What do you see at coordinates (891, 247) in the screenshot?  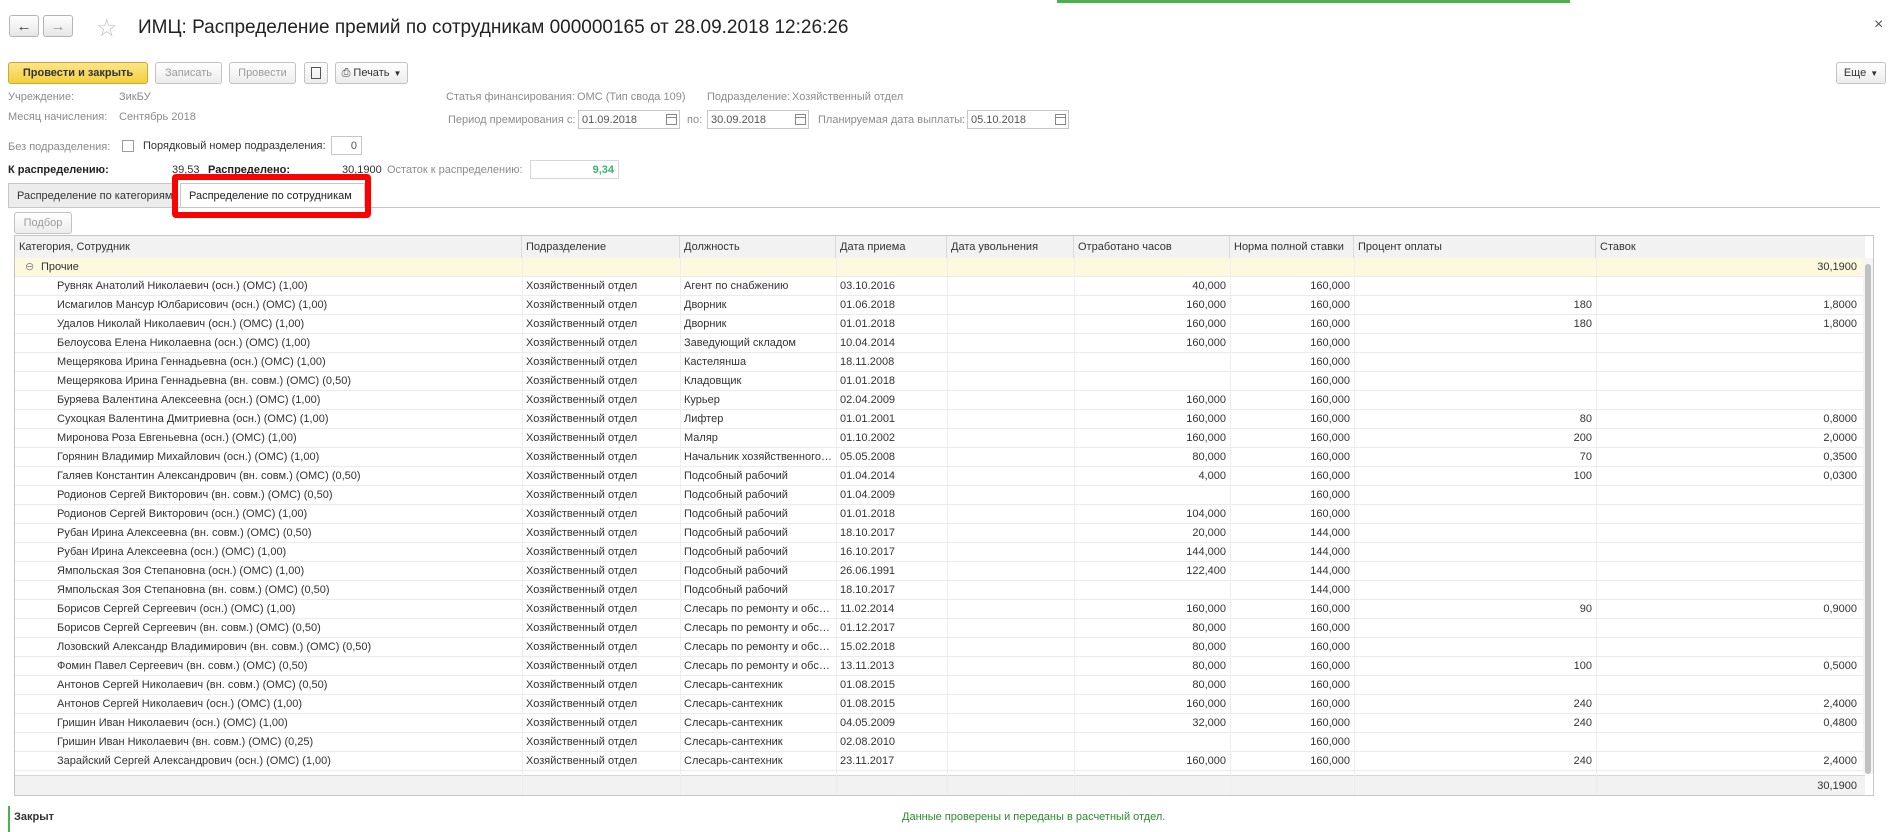 I see `col-header-hire-date: Дата приема` at bounding box center [891, 247].